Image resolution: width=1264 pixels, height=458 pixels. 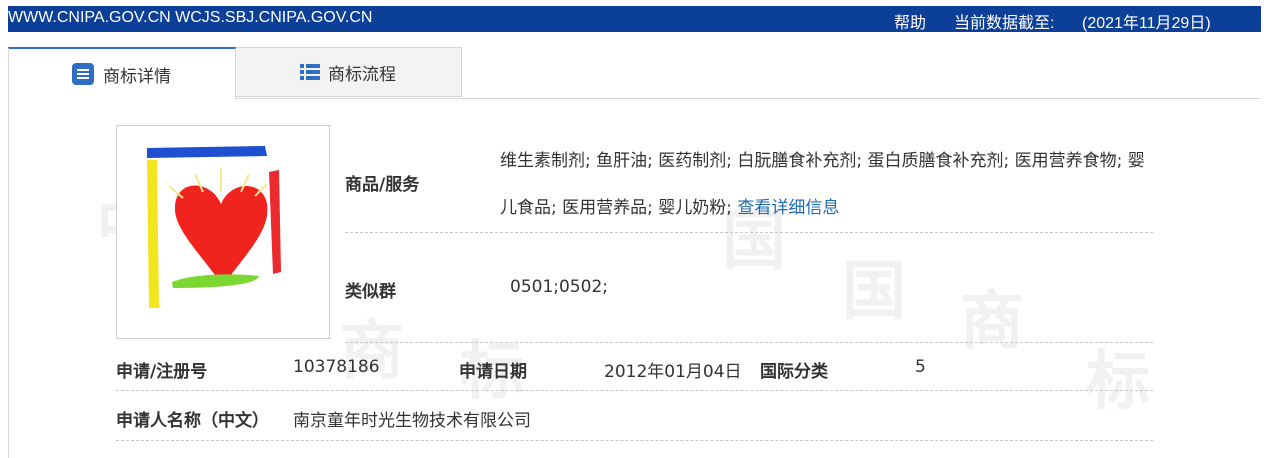 I want to click on tab-label: 商标流程, so click(x=362, y=74).